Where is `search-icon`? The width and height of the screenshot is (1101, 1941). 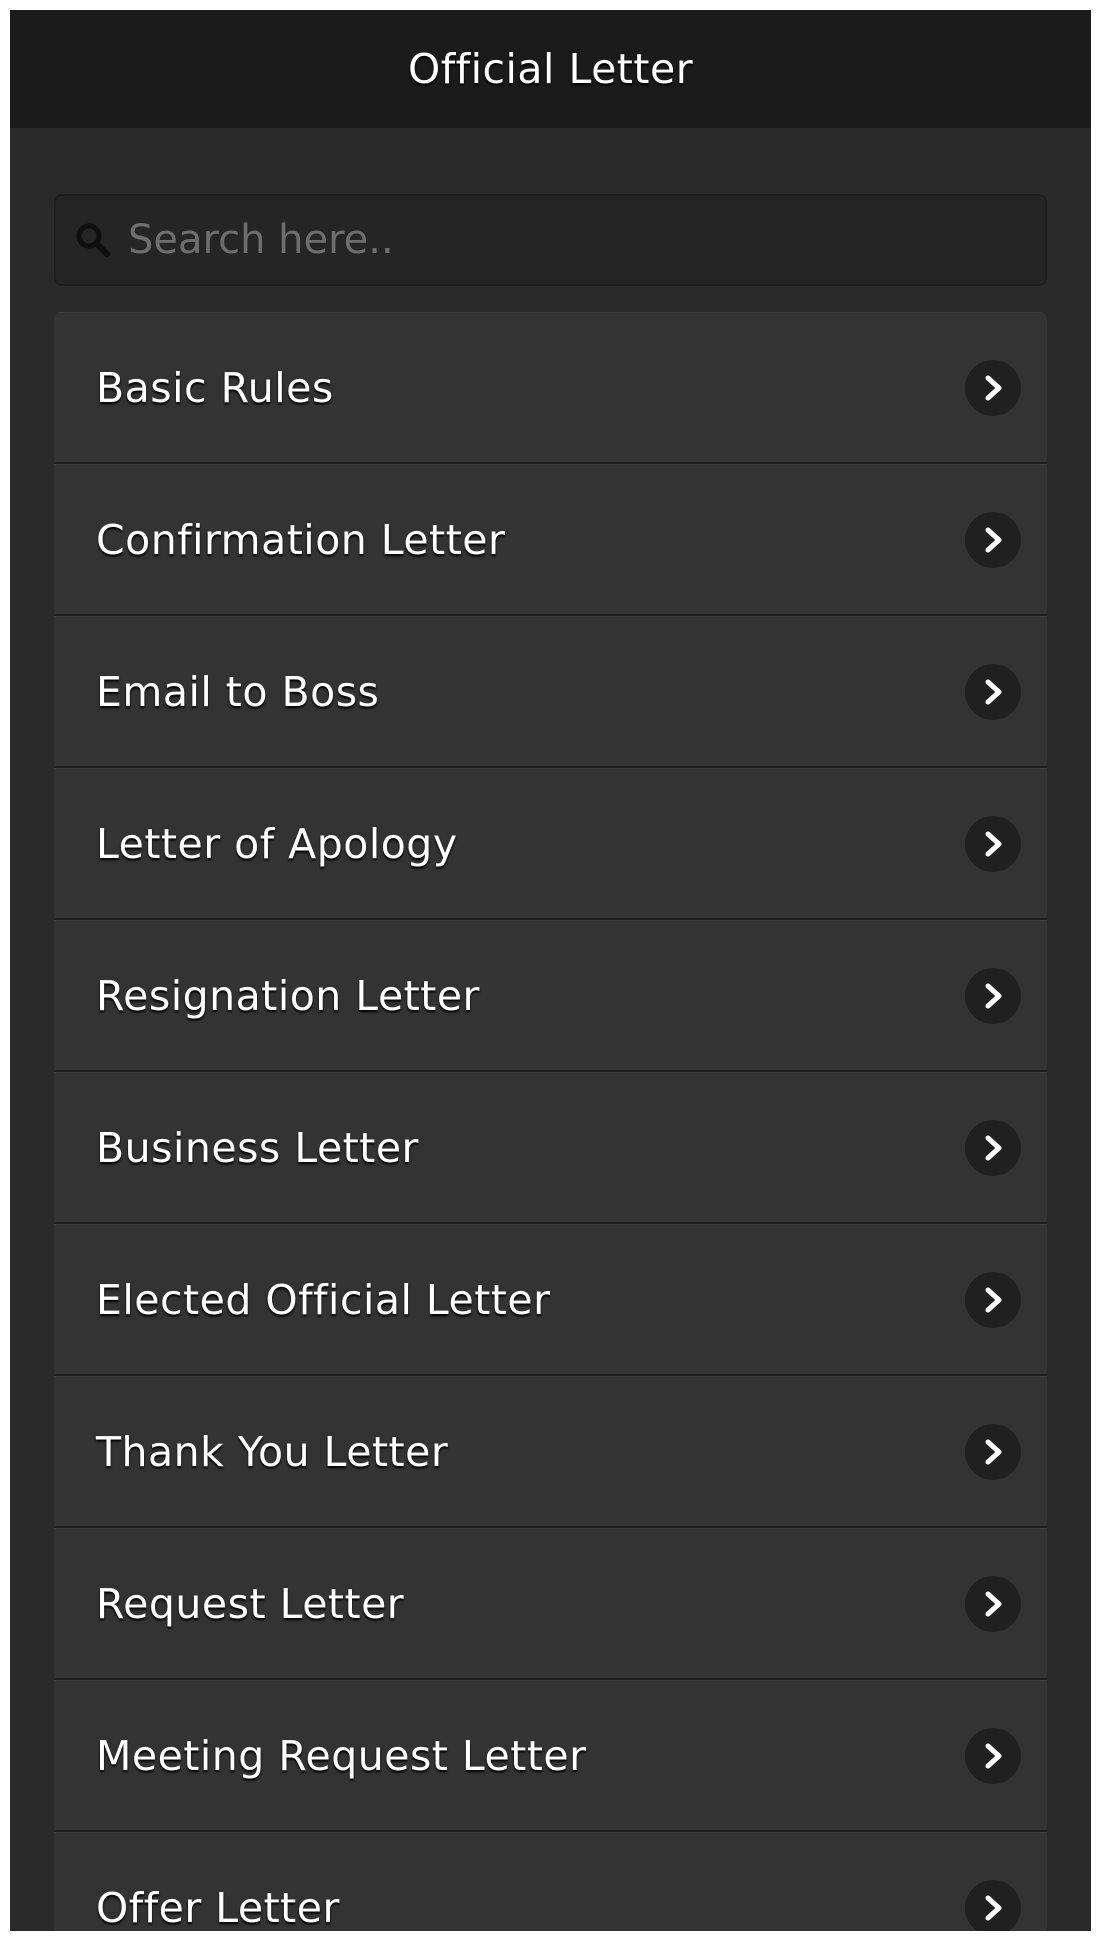 search-icon is located at coordinates (93, 240).